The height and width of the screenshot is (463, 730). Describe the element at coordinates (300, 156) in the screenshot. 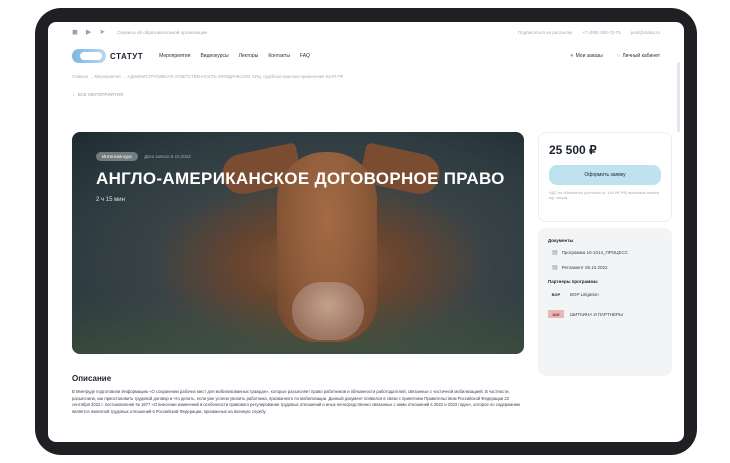

I see `hero-badges: Интенсив курс Дата записи 6.10.2022` at that location.